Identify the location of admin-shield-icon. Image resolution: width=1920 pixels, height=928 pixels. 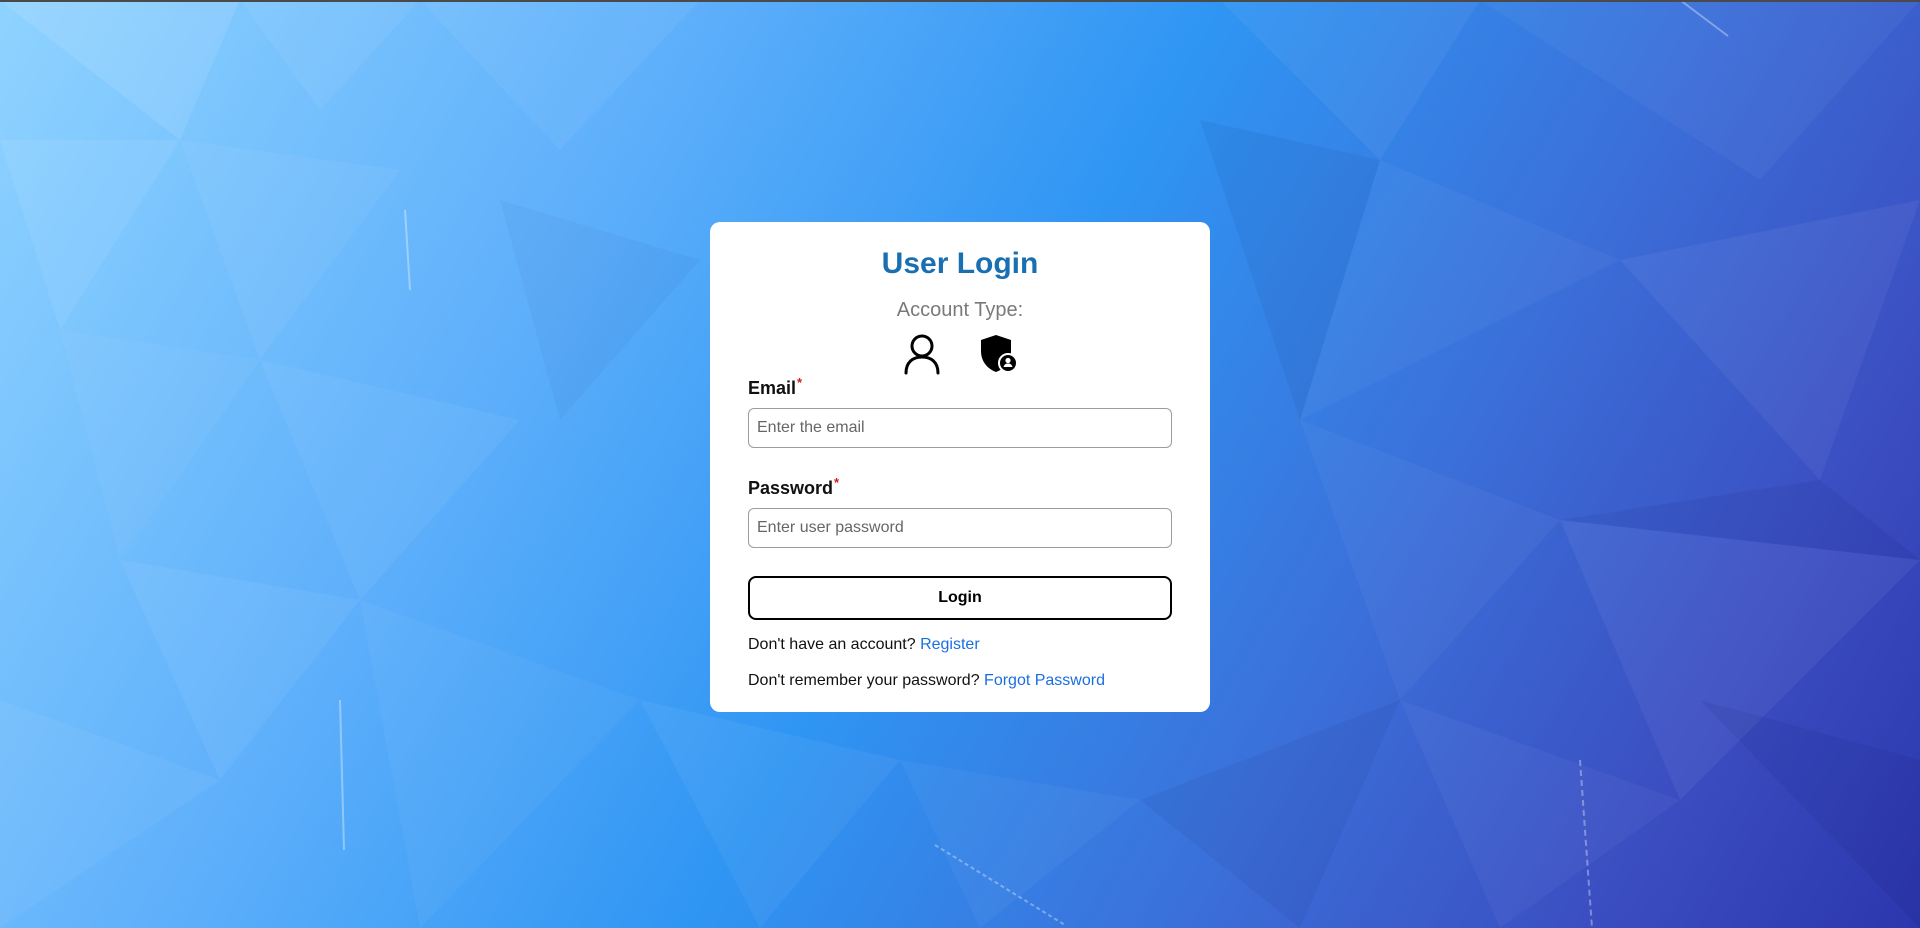
(999, 354).